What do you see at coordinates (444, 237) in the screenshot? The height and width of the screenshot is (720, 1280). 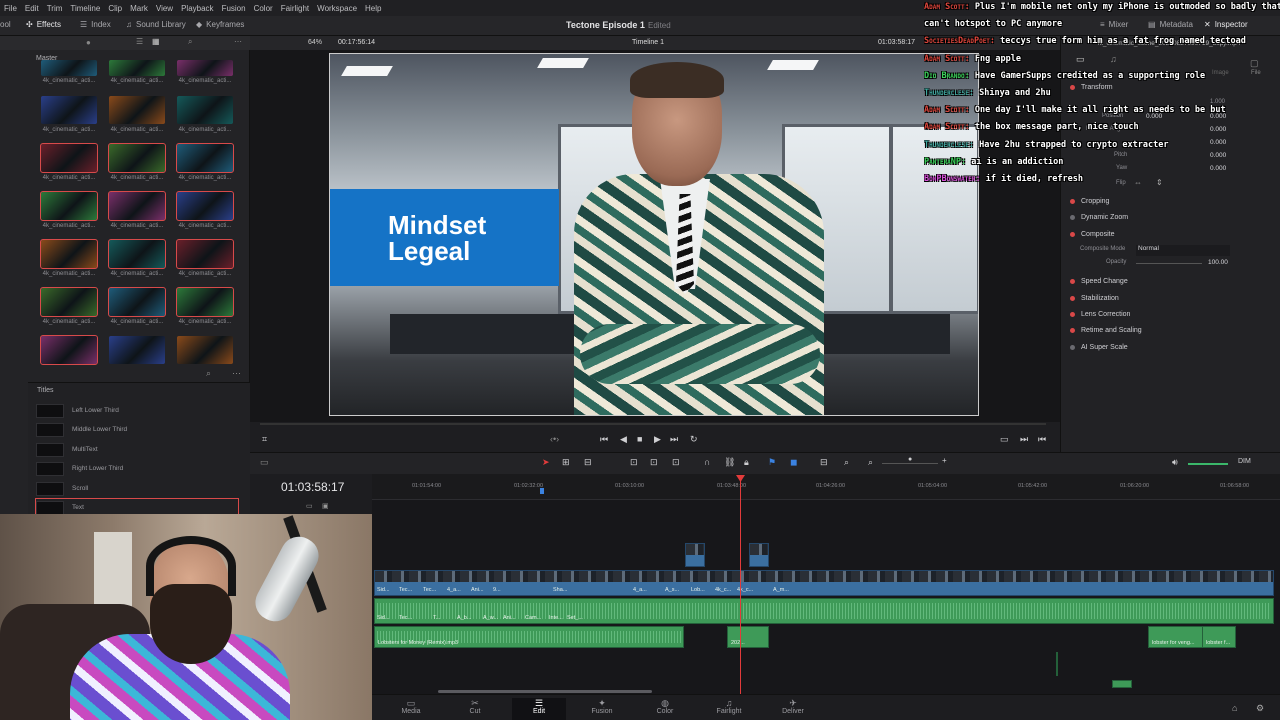 I see `lower-third-title: Mindset Legeal` at bounding box center [444, 237].